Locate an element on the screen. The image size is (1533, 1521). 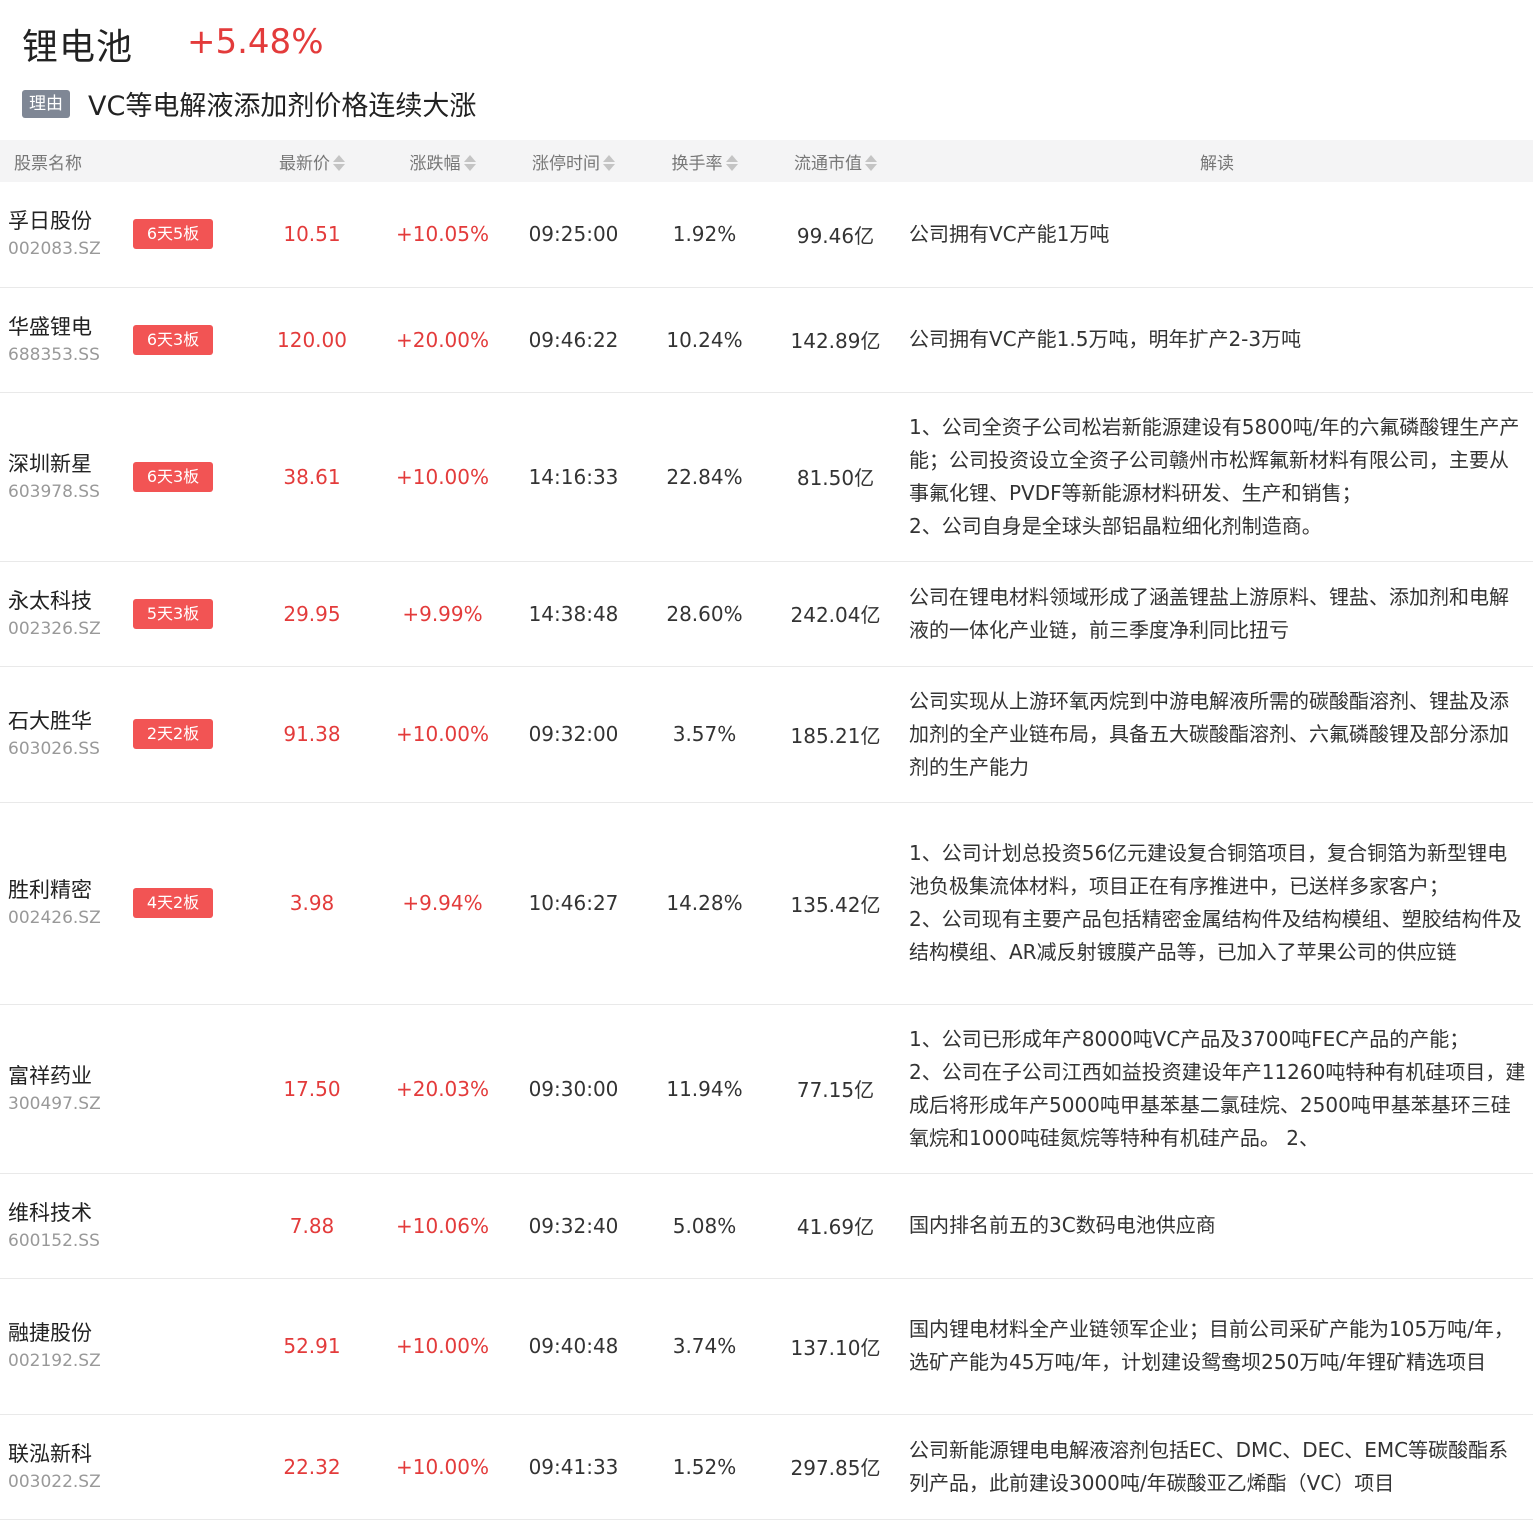
stock-cell: 胜利精密 002426.SZ is located at coordinates (65, 903).